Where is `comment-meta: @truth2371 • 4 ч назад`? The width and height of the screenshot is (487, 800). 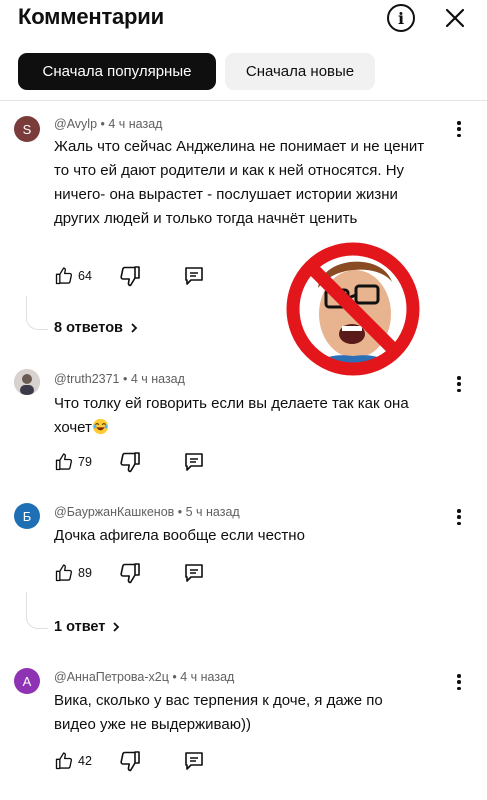
comment-meta: @truth2371 • 4 ч назад is located at coordinates (119, 379).